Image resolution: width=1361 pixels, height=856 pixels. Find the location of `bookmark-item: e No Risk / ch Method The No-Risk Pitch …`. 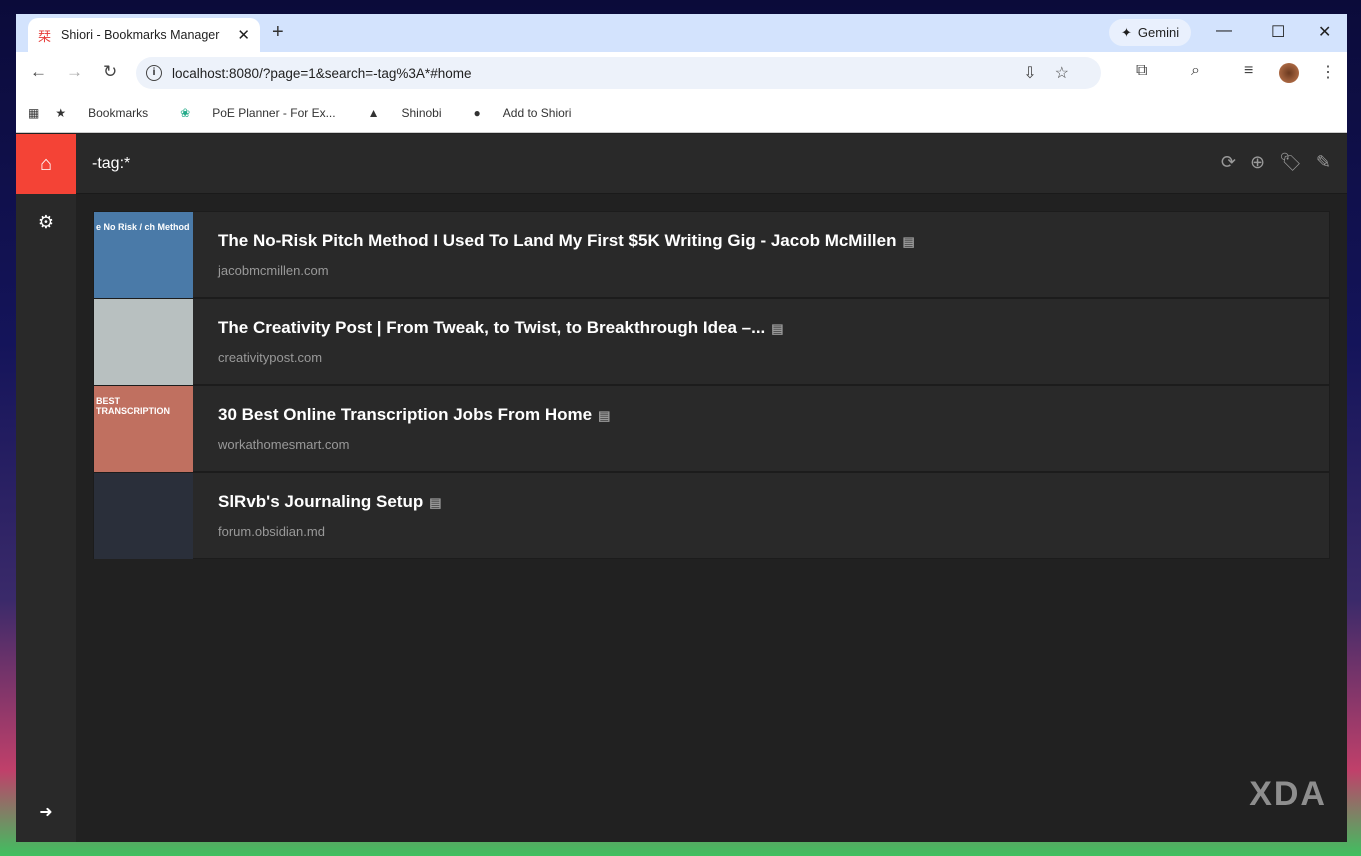

bookmark-item: e No Risk / ch Method The No-Risk Pitch … is located at coordinates (711, 254).